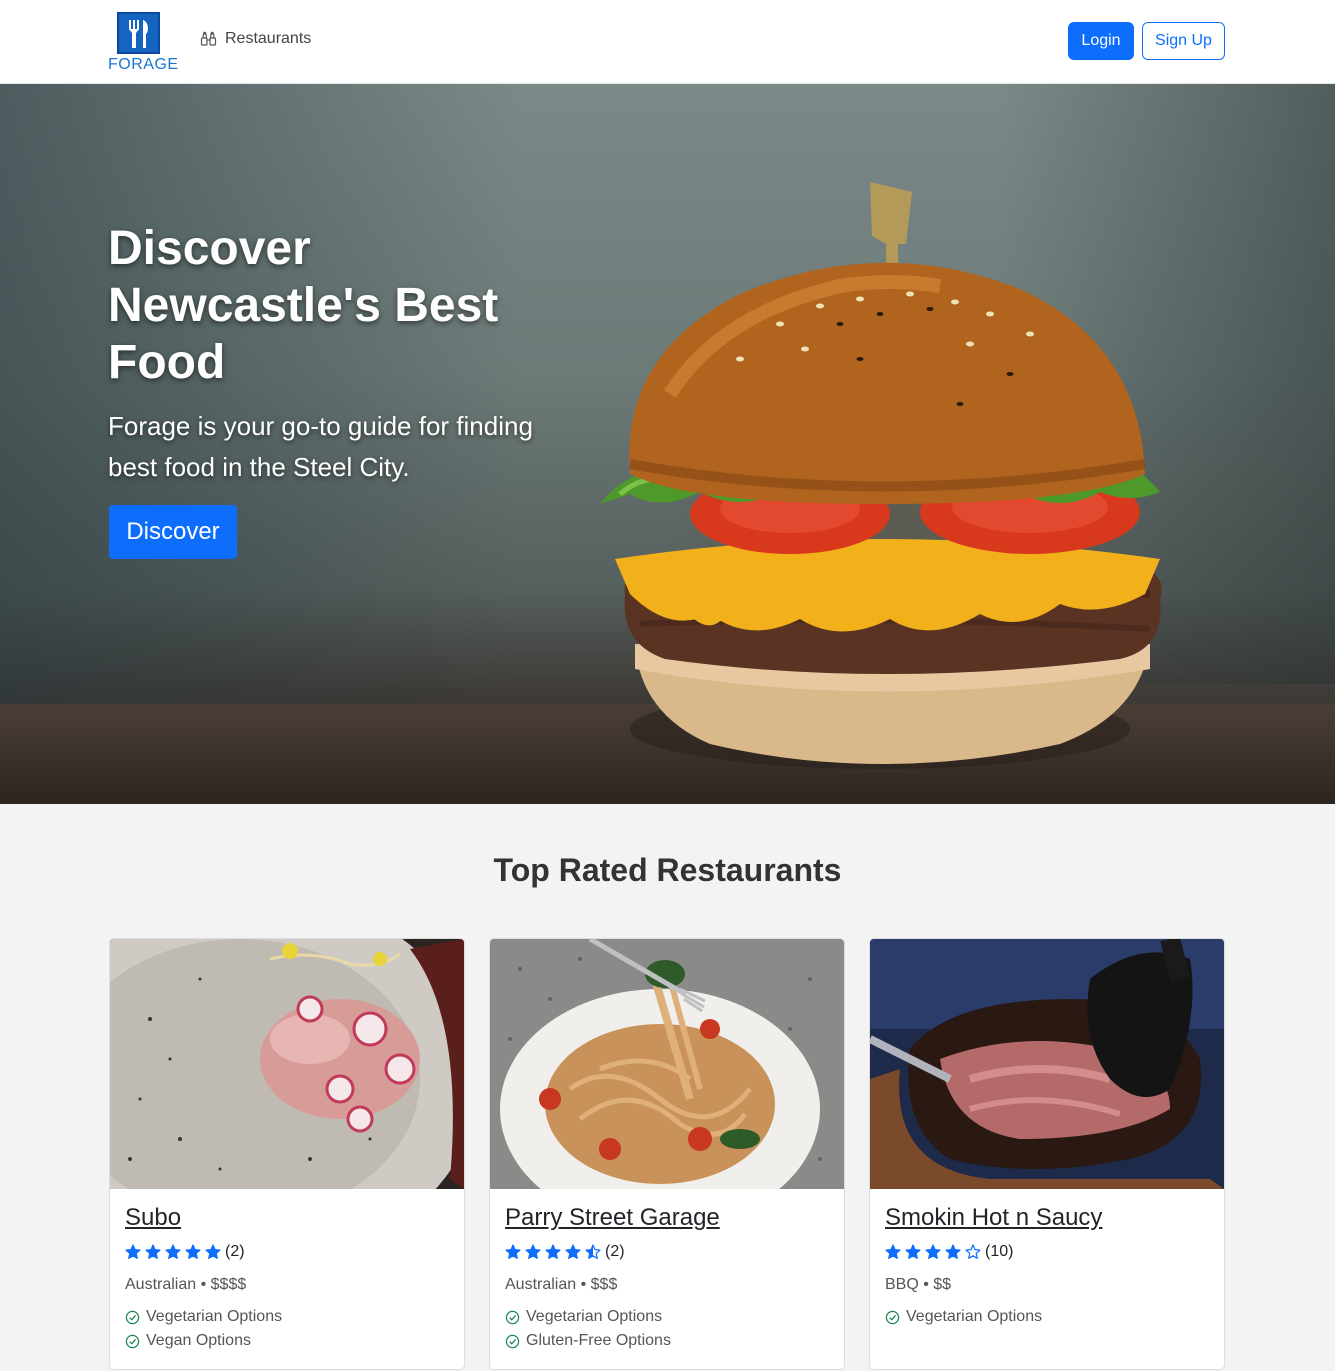  I want to click on hero-title: Discover Newcastle's Best Food, so click(303, 305).